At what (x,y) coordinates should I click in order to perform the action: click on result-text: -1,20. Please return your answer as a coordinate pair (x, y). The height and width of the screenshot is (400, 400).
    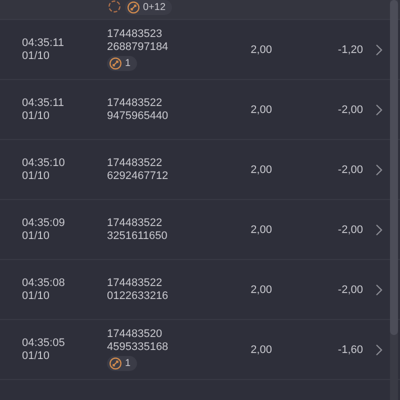
    Looking at the image, I should click on (349, 50).